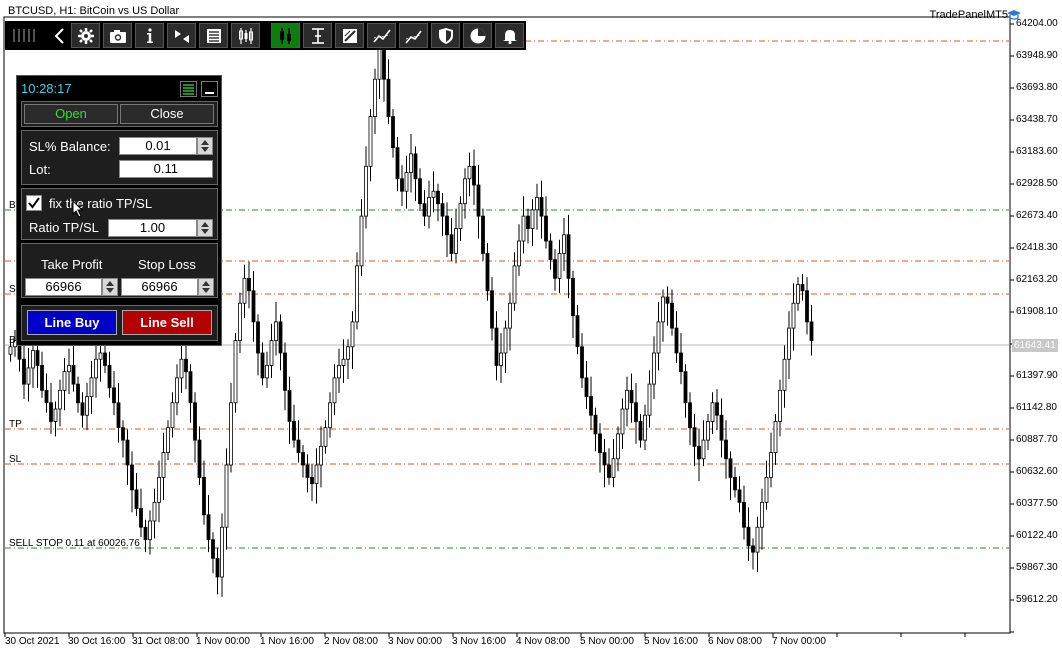 Image resolution: width=1062 pixels, height=655 pixels. What do you see at coordinates (287, 641) in the screenshot?
I see `time-label: 1 Nov 16:00` at bounding box center [287, 641].